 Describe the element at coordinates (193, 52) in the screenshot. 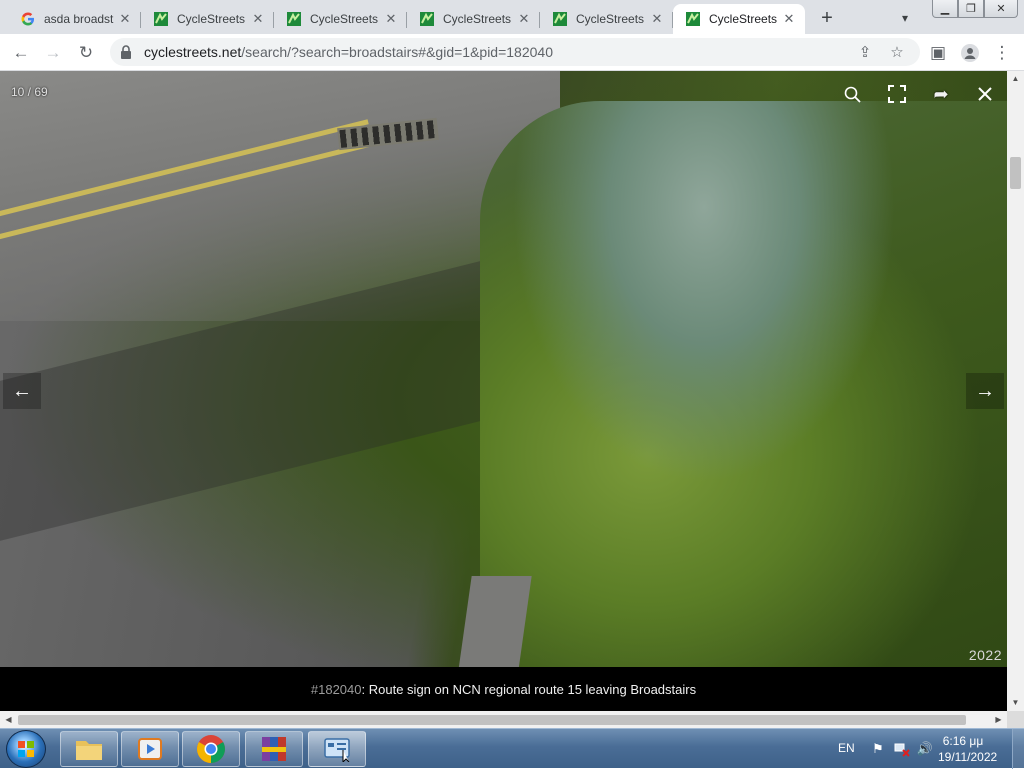

I see `url-host: cyclestreets.net` at that location.